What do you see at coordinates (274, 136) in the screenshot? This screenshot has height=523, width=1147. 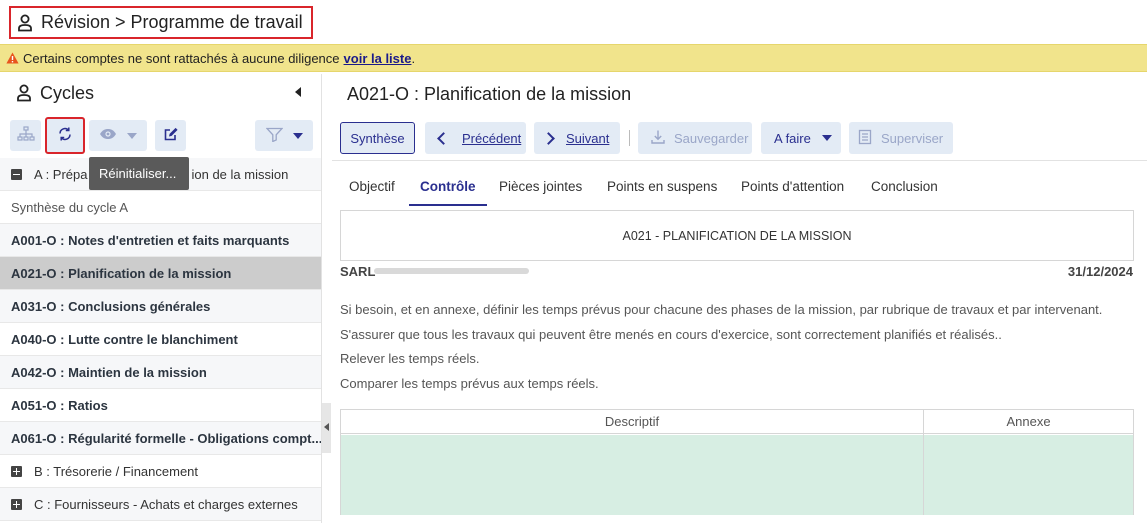 I see `filter-icon` at bounding box center [274, 136].